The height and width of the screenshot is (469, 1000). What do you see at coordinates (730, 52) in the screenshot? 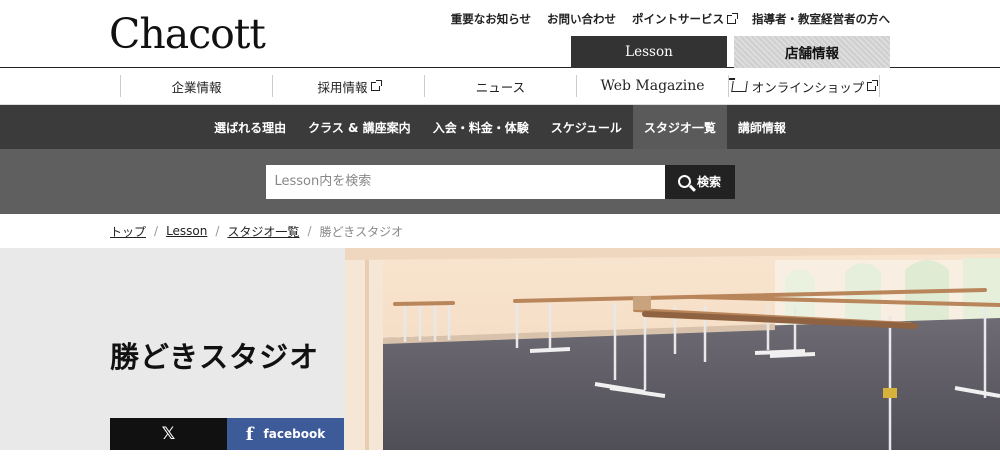
I see `site-tabs: Lesson 店舗情報` at bounding box center [730, 52].